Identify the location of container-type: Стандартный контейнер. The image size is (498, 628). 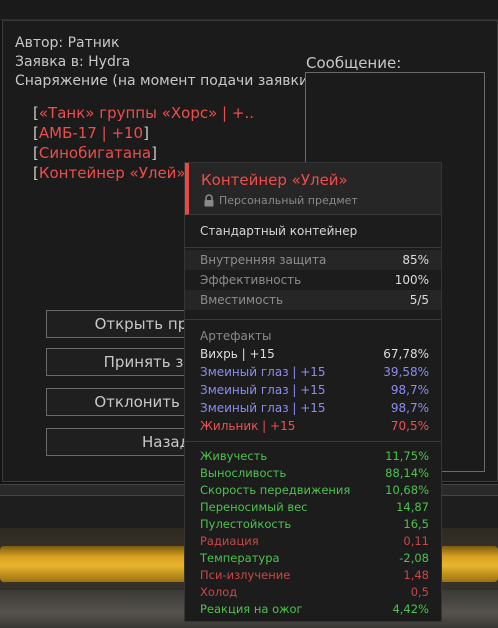
(279, 231).